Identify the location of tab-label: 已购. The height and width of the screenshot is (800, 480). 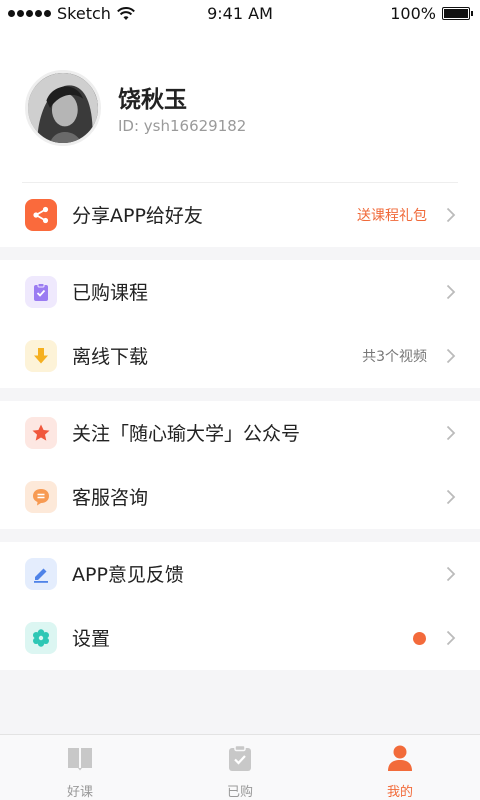
(239, 792).